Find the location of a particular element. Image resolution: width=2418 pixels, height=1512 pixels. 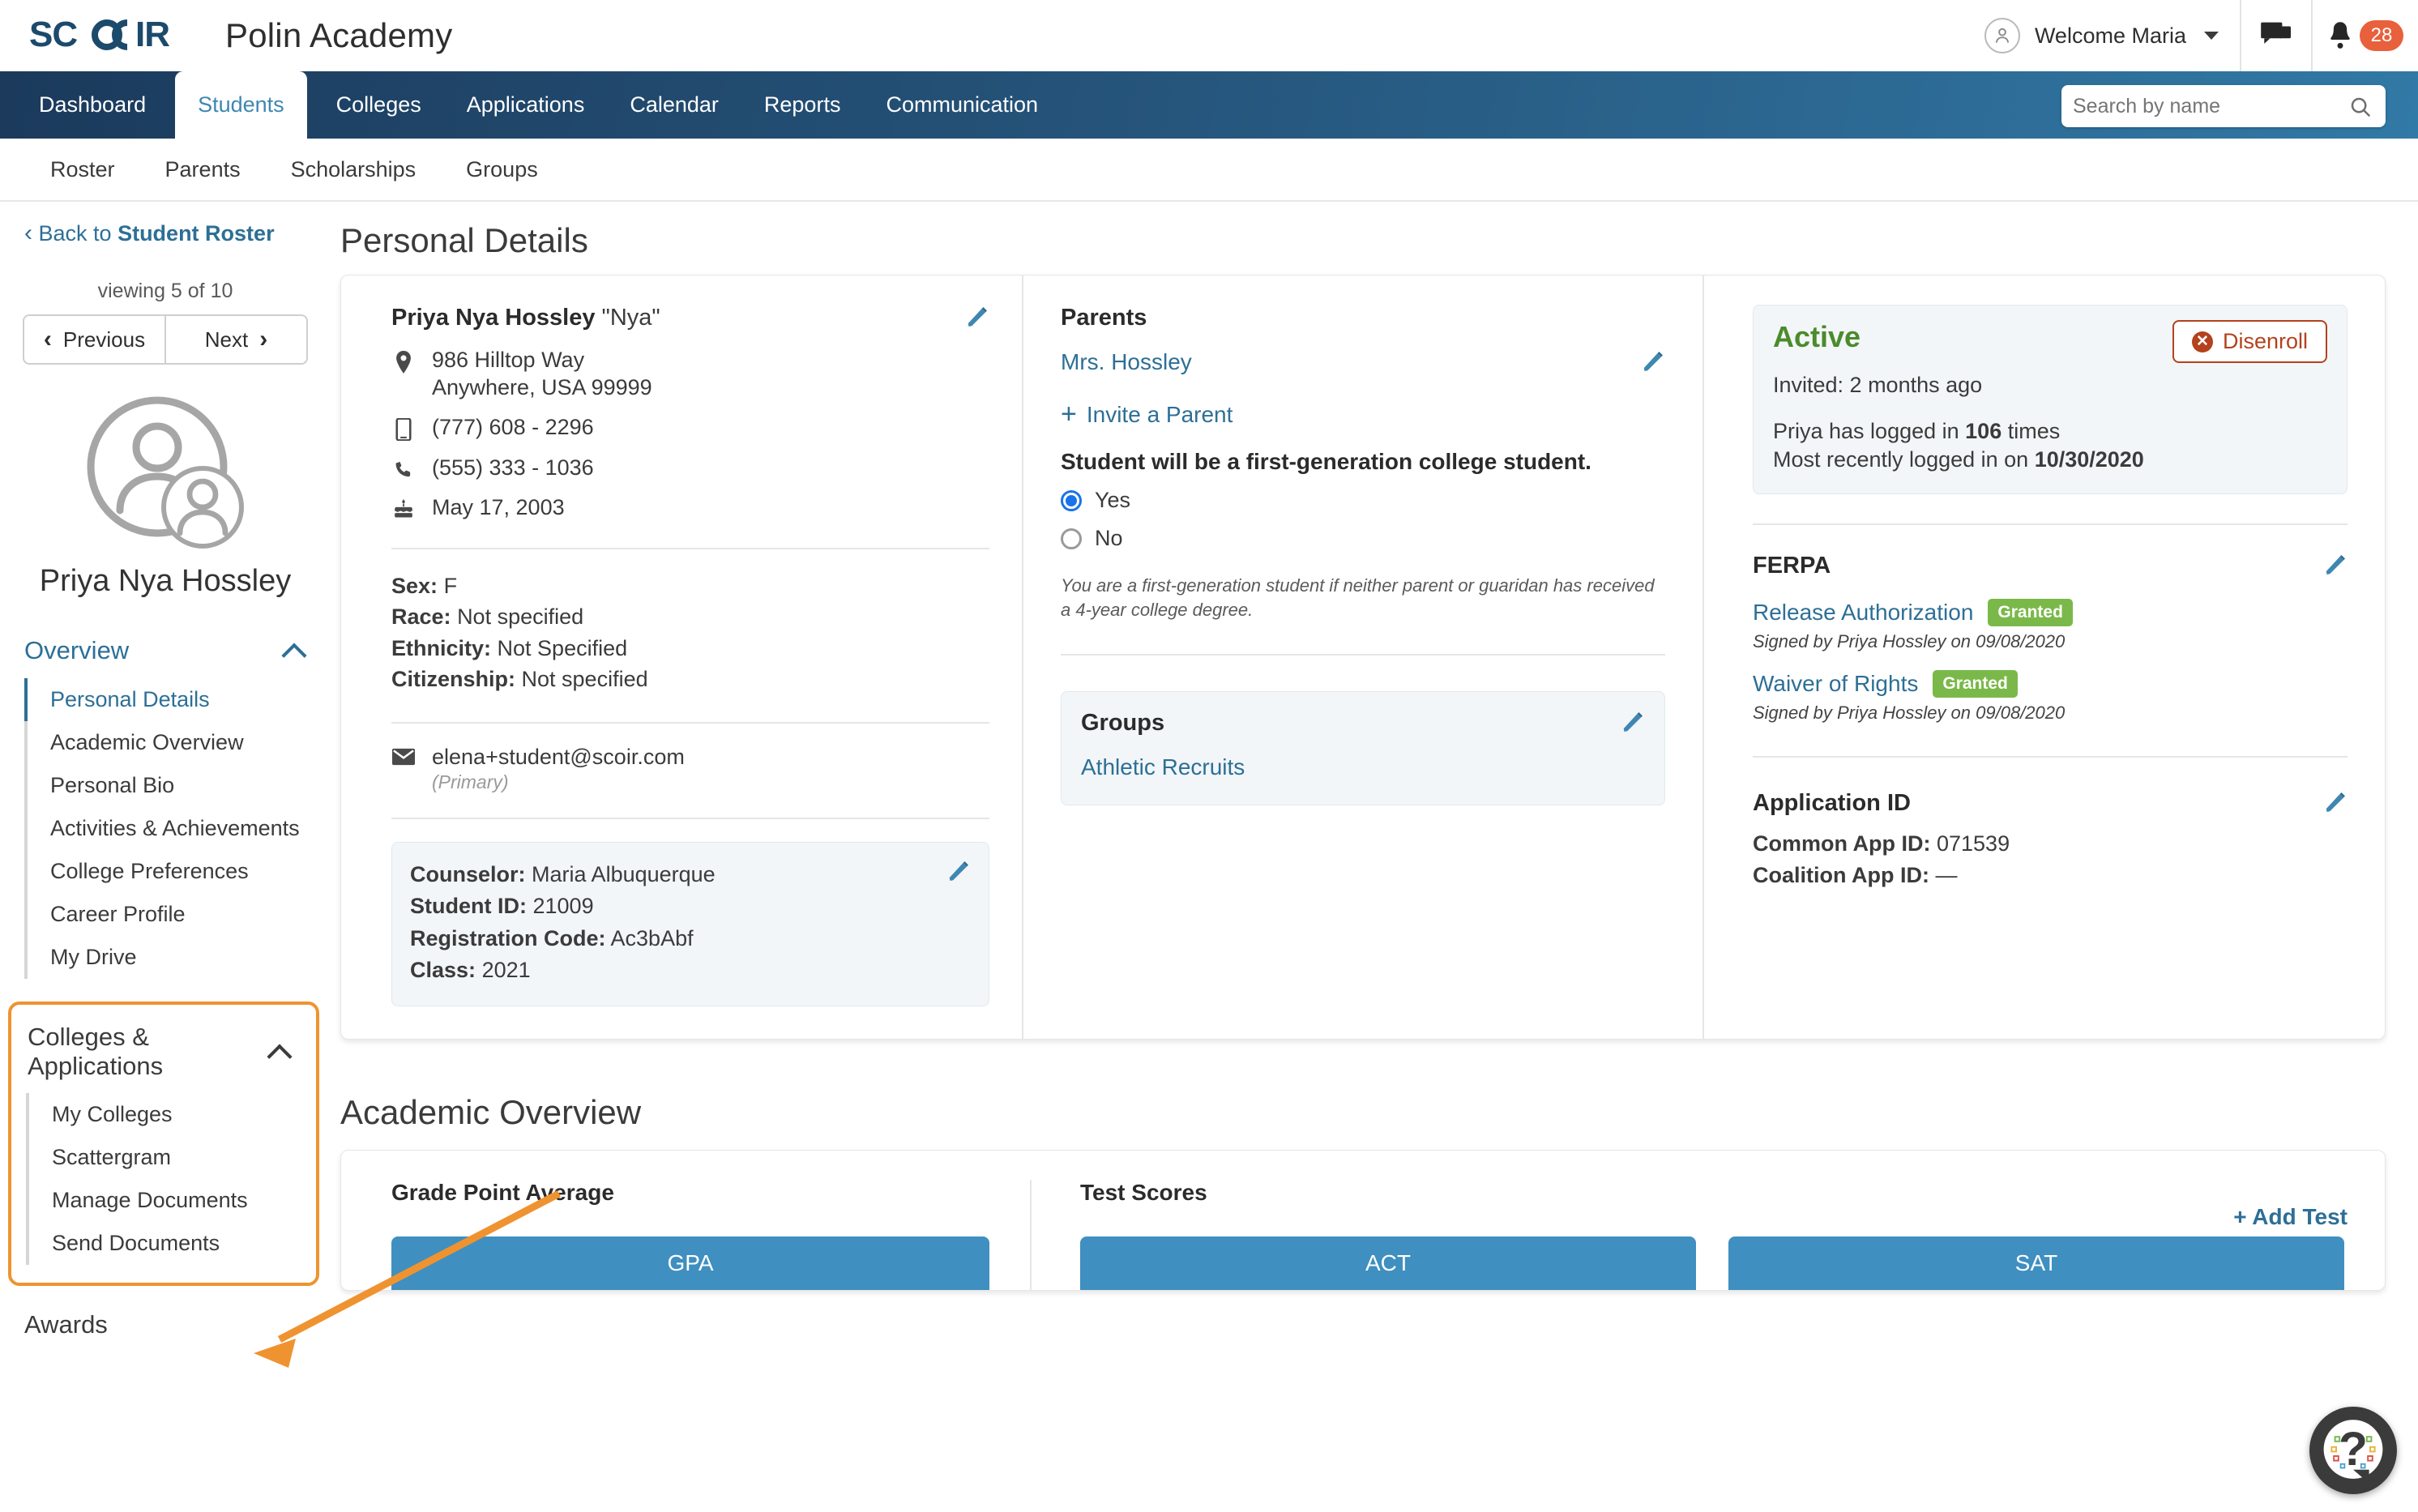

sex-label: Sex: is located at coordinates (415, 586).